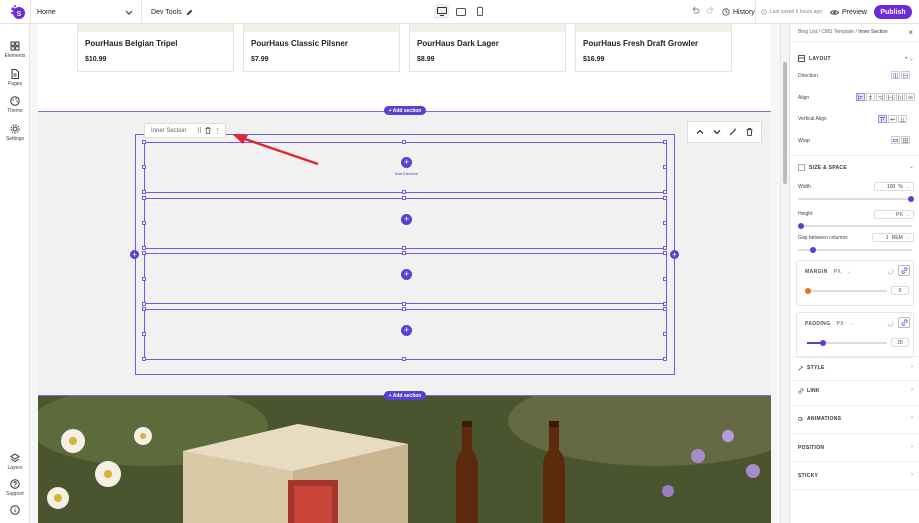 The height and width of the screenshot is (523, 919). I want to click on width-field: 100 % ⌄, so click(894, 186).